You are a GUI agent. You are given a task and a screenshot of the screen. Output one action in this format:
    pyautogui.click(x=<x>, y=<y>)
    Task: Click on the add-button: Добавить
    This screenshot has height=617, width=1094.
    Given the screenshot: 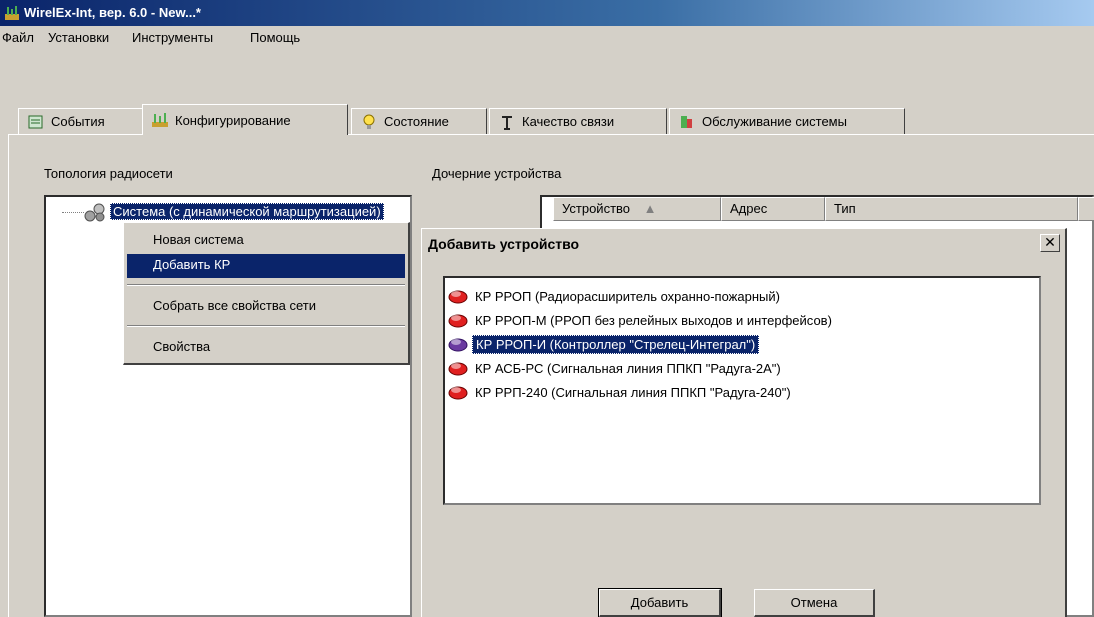 What is the action you would take?
    pyautogui.click(x=660, y=602)
    